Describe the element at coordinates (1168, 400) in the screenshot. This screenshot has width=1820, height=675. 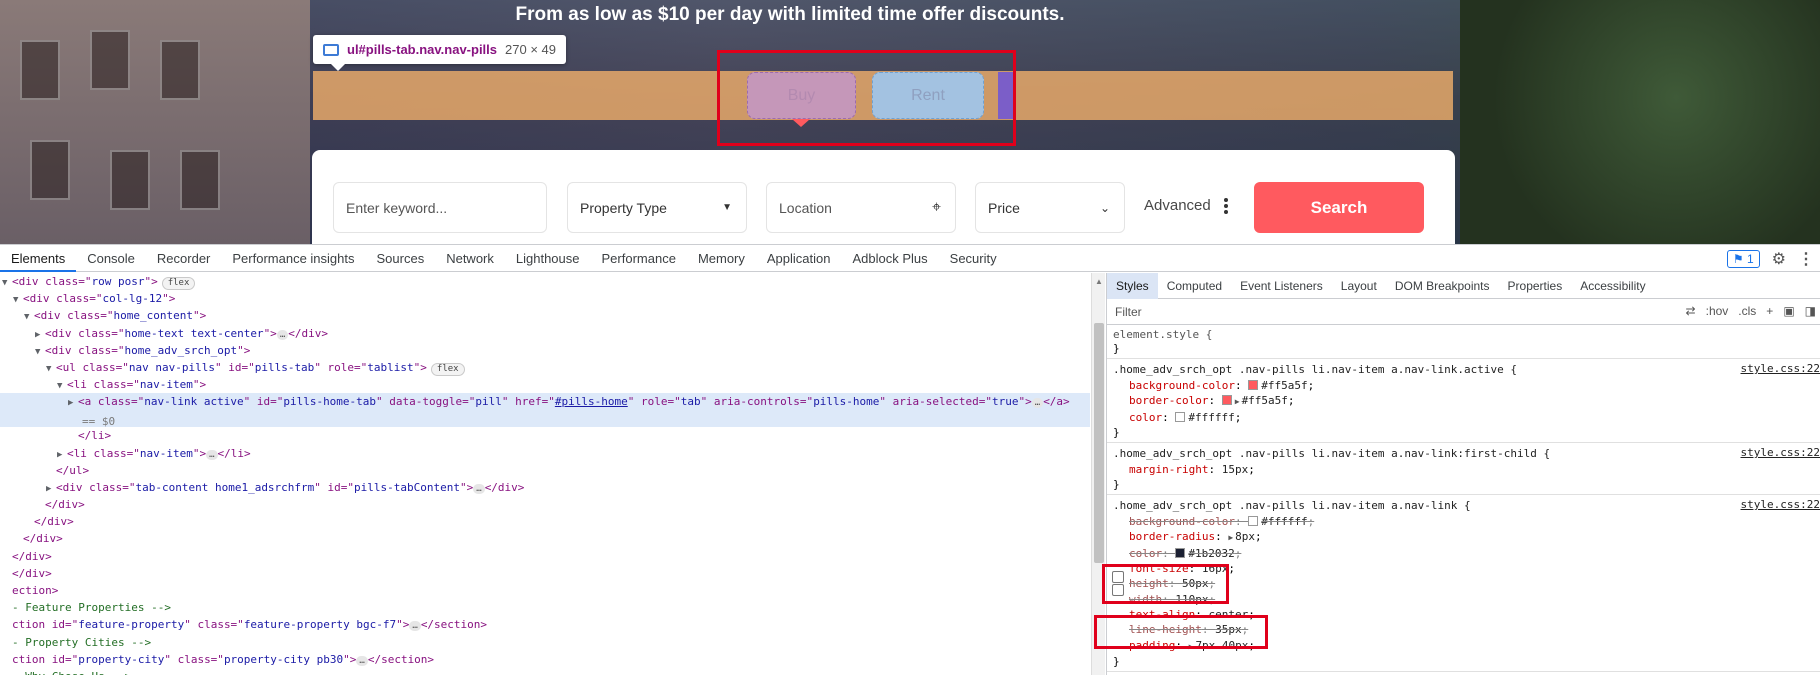
I see `css-property-name: border-color` at that location.